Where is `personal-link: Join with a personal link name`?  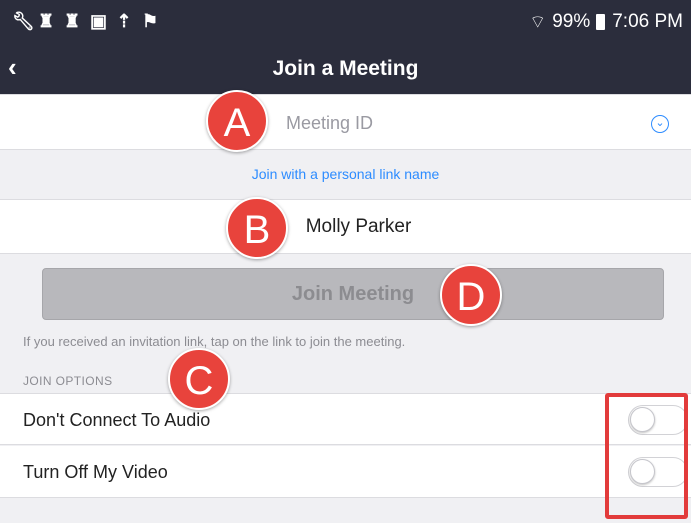 personal-link: Join with a personal link name is located at coordinates (346, 174).